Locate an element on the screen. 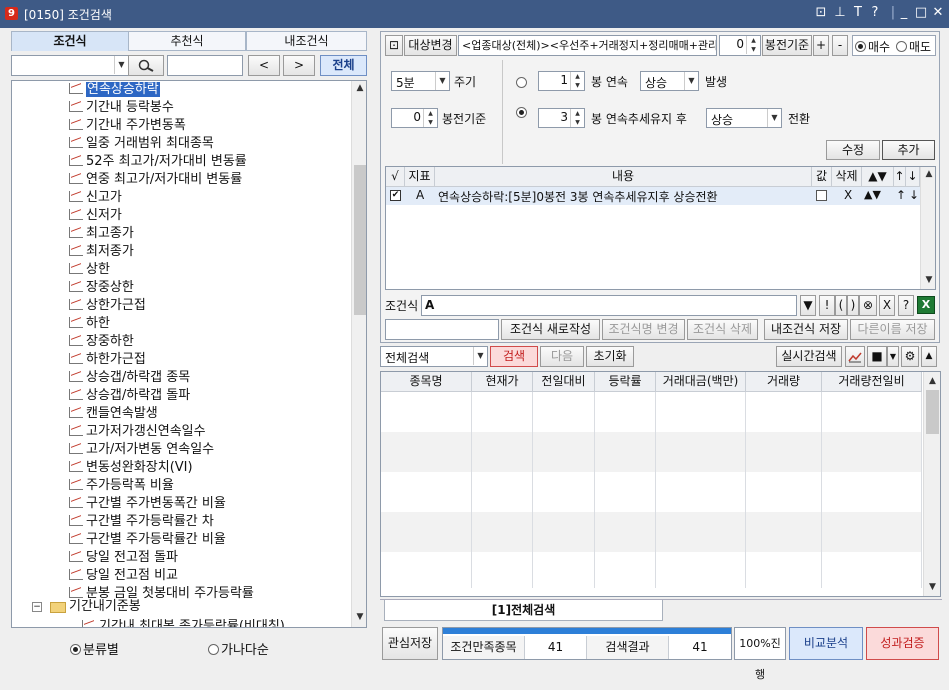 The image size is (949, 690). move-up-icon: ↑ is located at coordinates (901, 195).